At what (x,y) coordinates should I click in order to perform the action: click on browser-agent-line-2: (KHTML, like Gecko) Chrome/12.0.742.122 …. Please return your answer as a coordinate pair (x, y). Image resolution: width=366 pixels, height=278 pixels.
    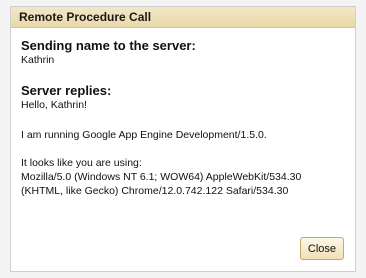
    Looking at the image, I should click on (155, 191).